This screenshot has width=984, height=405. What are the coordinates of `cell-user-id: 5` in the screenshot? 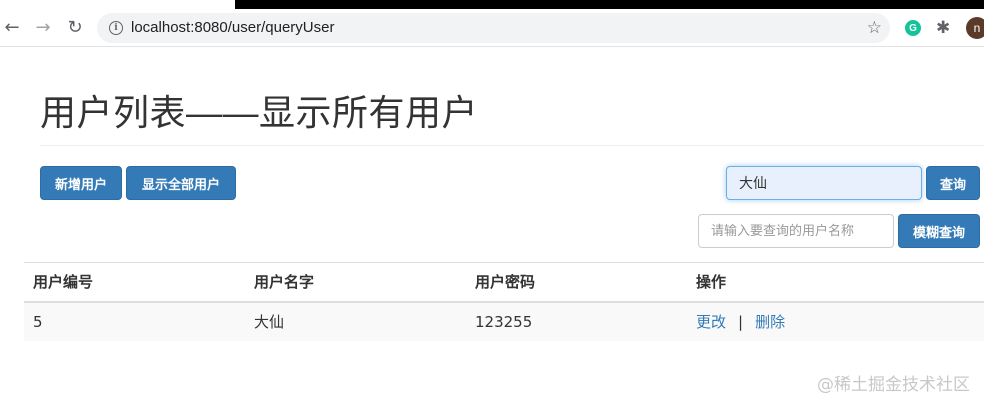 It's located at (38, 321).